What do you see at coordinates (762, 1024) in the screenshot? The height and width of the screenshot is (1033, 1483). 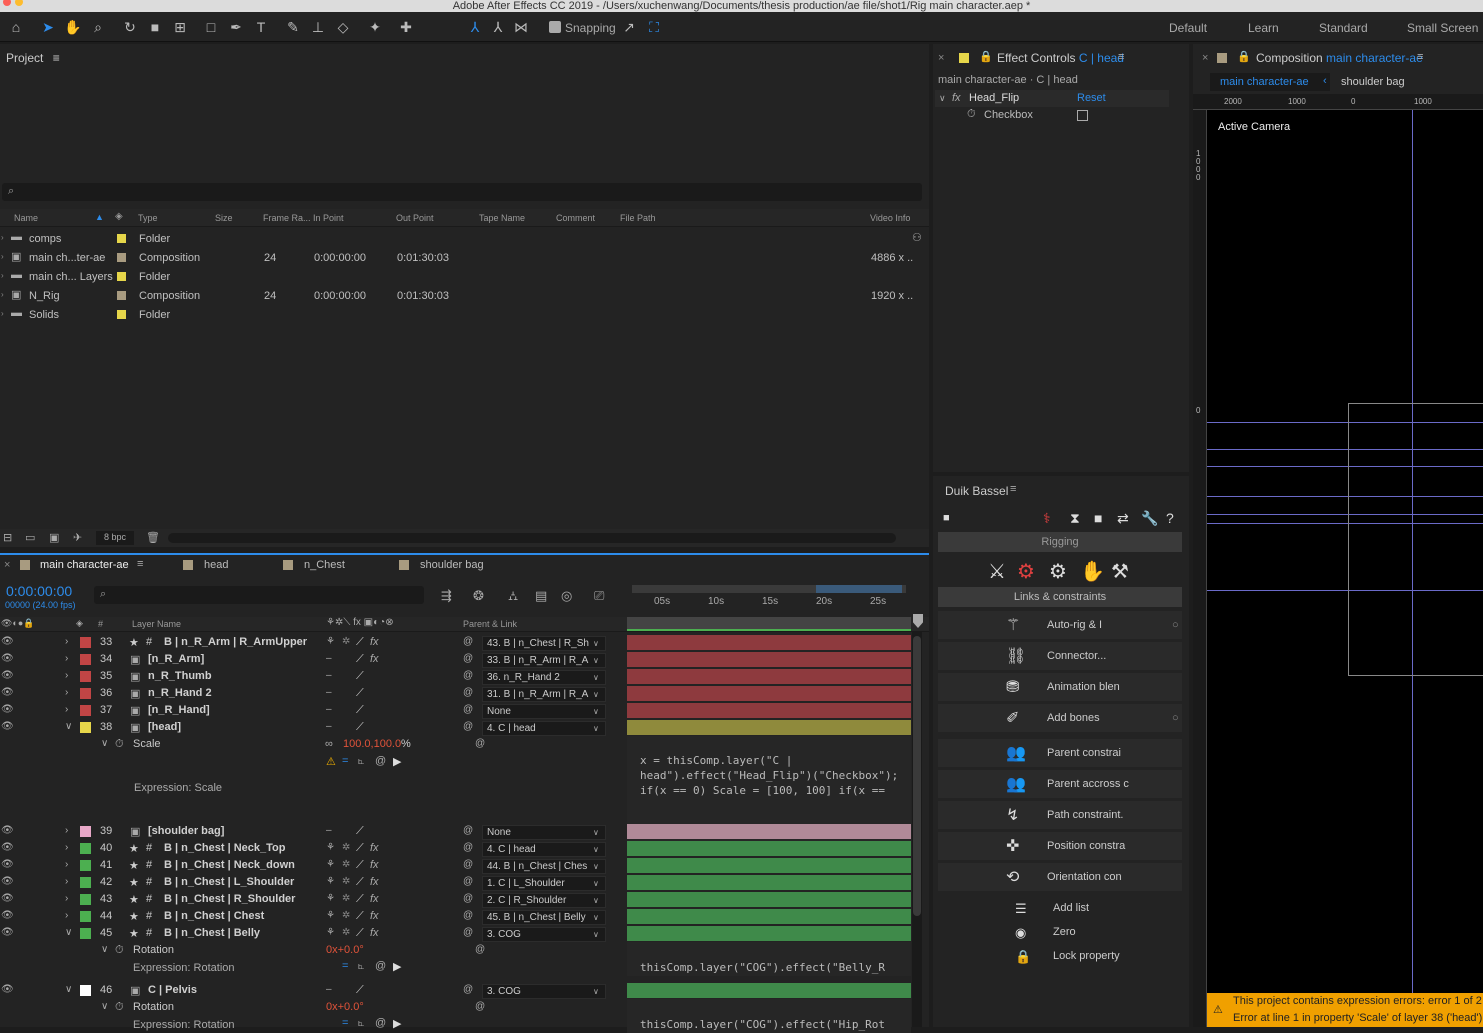 I see `expression-text: thisComp.layer("COG").effect("Hip_Rot` at bounding box center [762, 1024].